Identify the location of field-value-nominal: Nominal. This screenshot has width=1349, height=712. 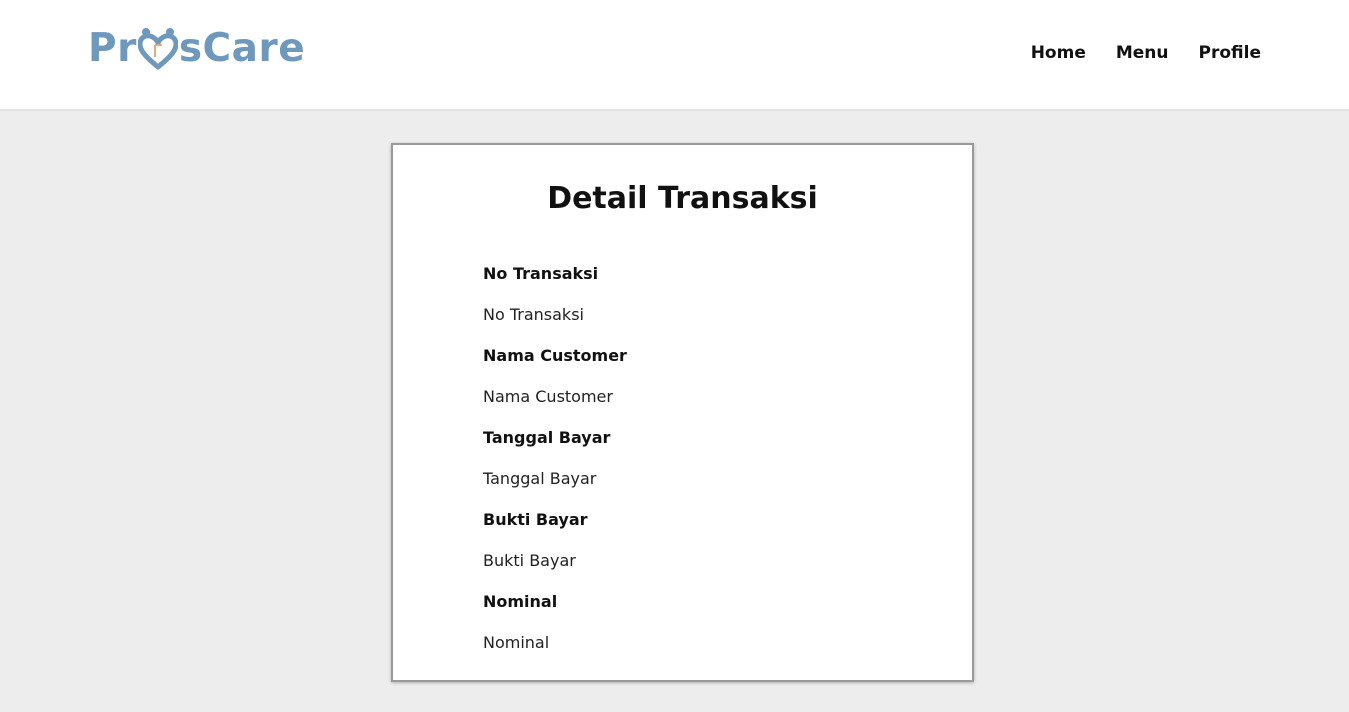
(516, 642).